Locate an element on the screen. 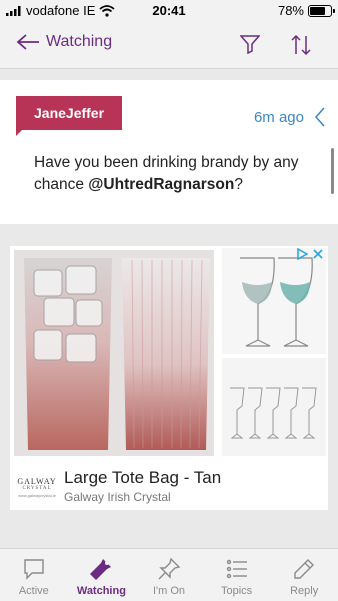 The image size is (338, 601). tab-topics: Topics is located at coordinates (237, 575).